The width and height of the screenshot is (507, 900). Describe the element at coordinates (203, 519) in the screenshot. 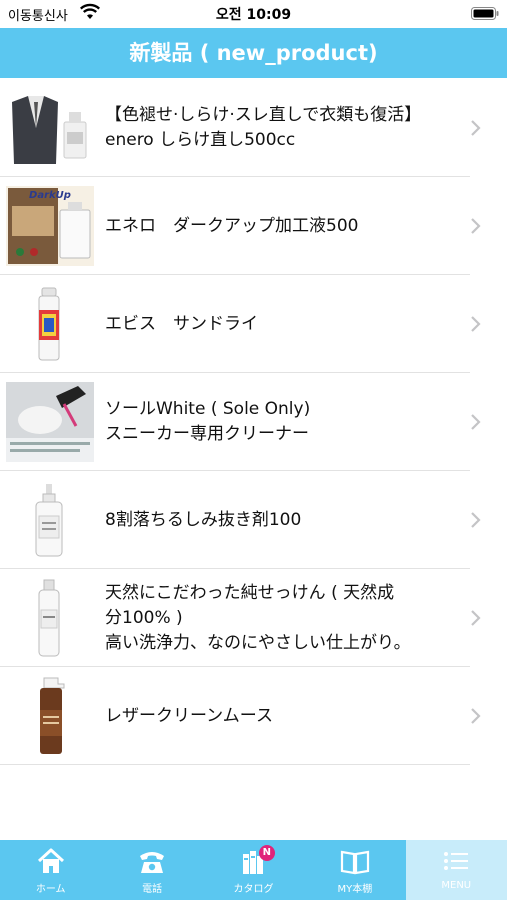

I see `product-name-line: 8割落ちるしみ抜き剤100` at that location.